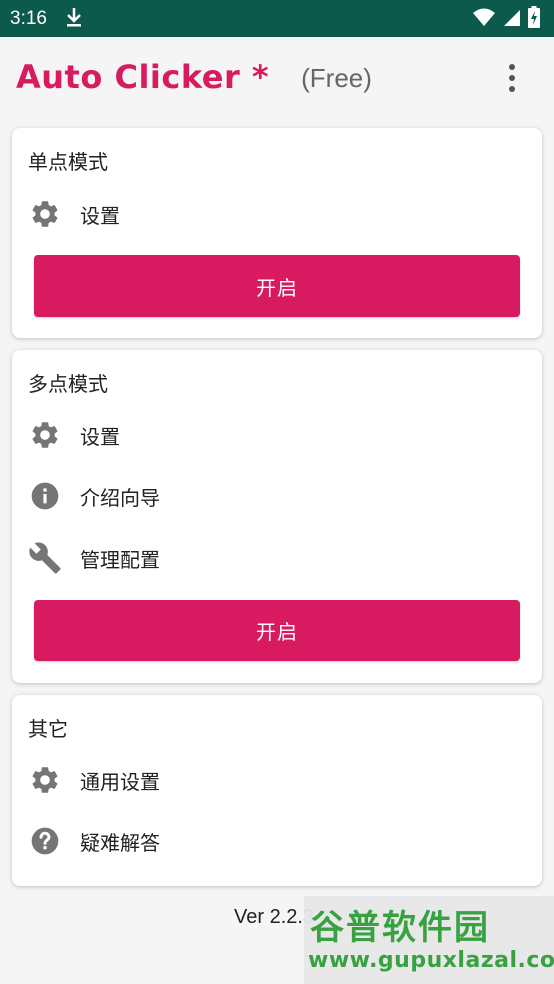 This screenshot has width=554, height=984. I want to click on single-mode-start-button: 开启, so click(277, 286).